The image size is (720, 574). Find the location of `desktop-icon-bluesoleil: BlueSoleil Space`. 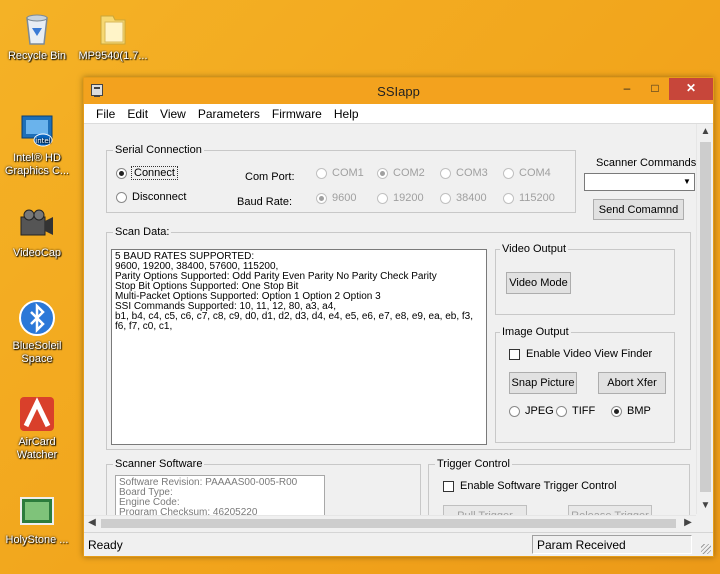

desktop-icon-bluesoleil: BlueSoleil Space is located at coordinates (37, 332).